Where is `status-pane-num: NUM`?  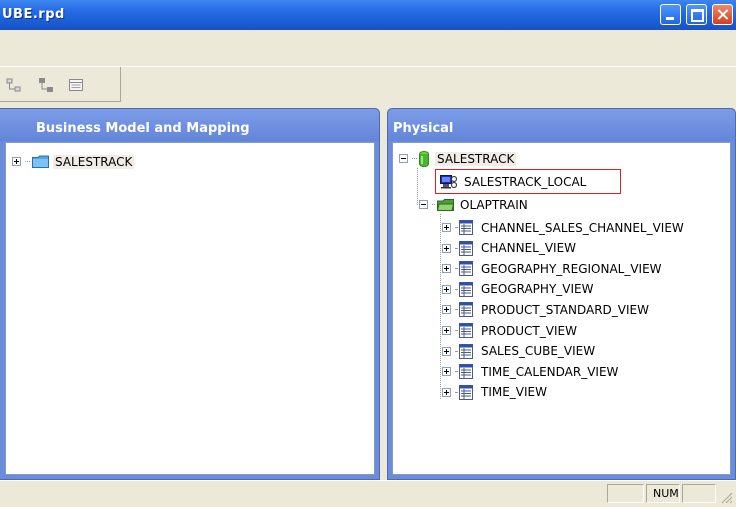 status-pane-num: NUM is located at coordinates (663, 493).